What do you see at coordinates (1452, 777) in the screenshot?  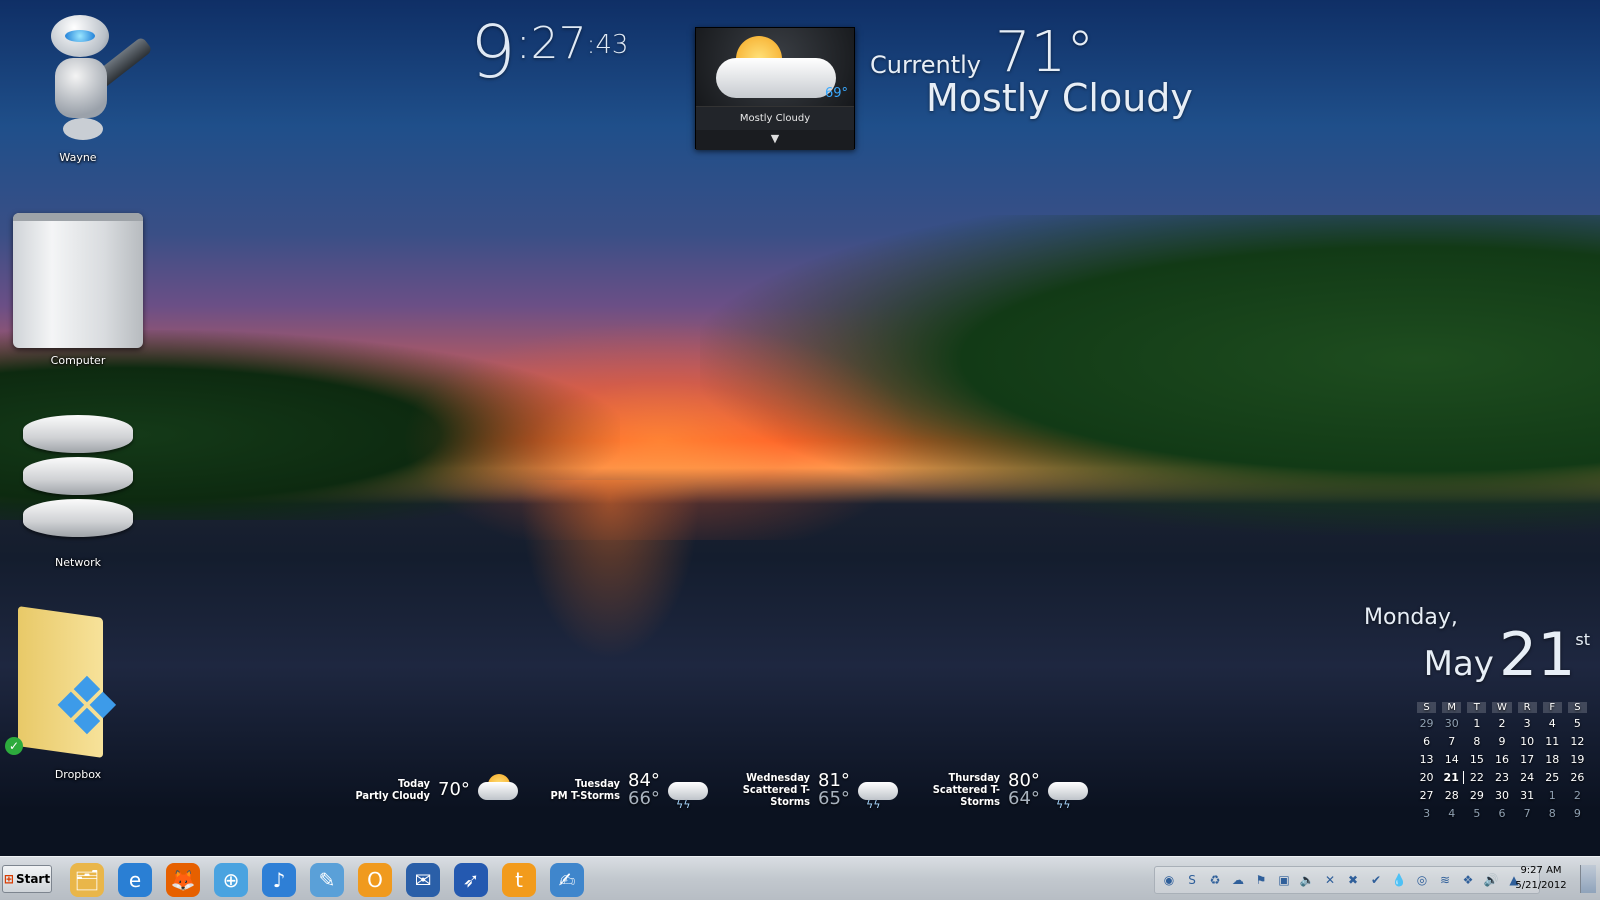 I see `calendar-day: 21` at bounding box center [1452, 777].